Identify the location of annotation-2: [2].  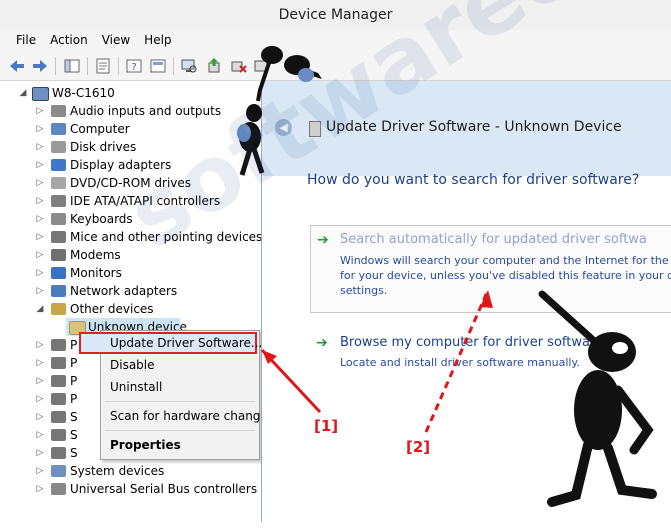
(418, 447).